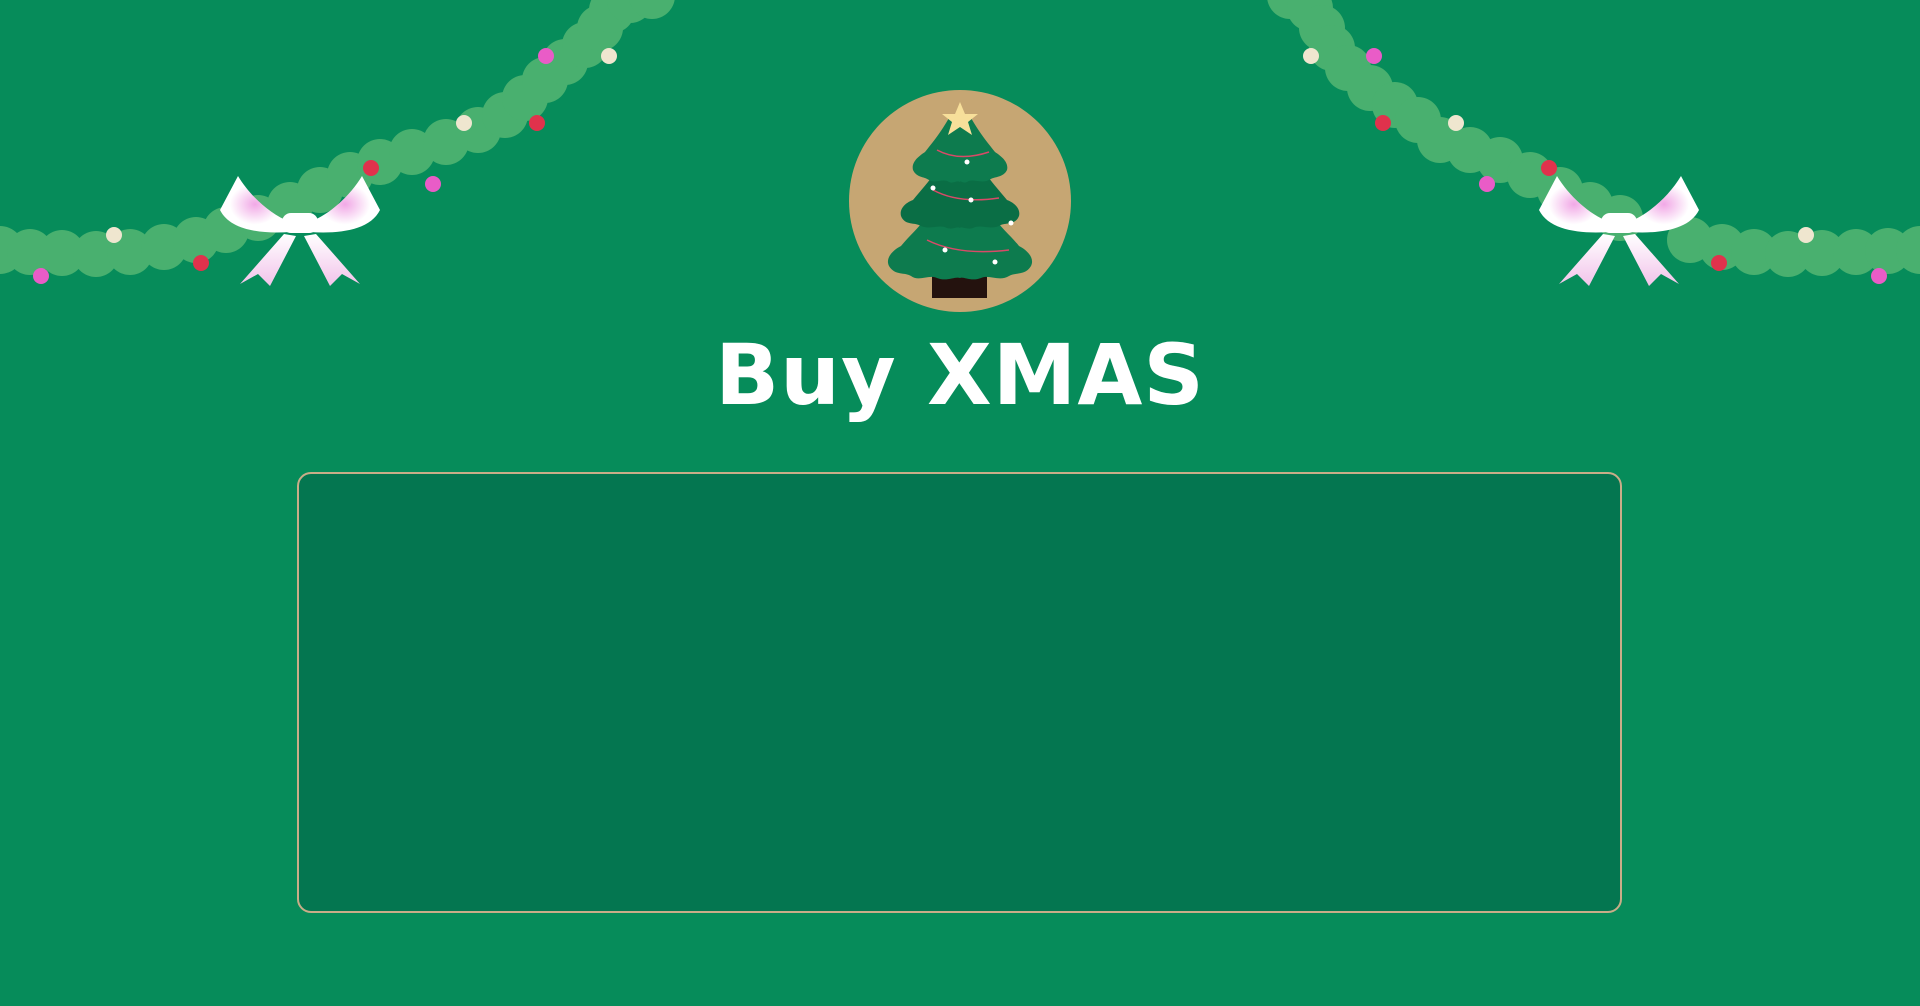 The image size is (1920, 1006). What do you see at coordinates (960, 375) in the screenshot?
I see `page-title: Buy XMAS` at bounding box center [960, 375].